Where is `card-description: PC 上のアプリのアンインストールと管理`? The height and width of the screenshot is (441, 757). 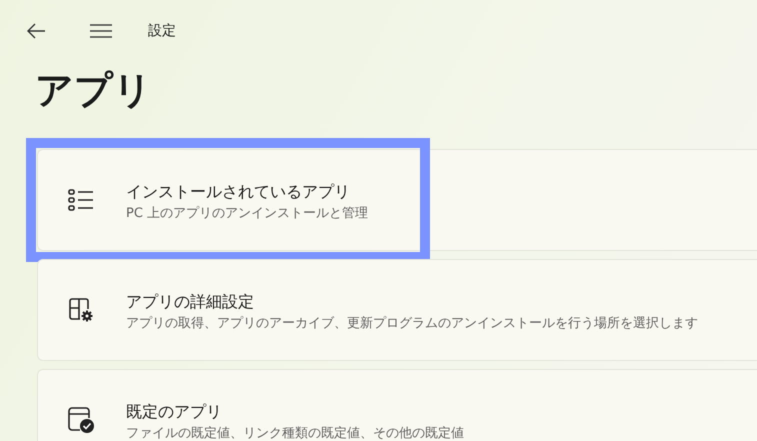 card-description: PC 上のアプリのアンインストールと管理 is located at coordinates (247, 213).